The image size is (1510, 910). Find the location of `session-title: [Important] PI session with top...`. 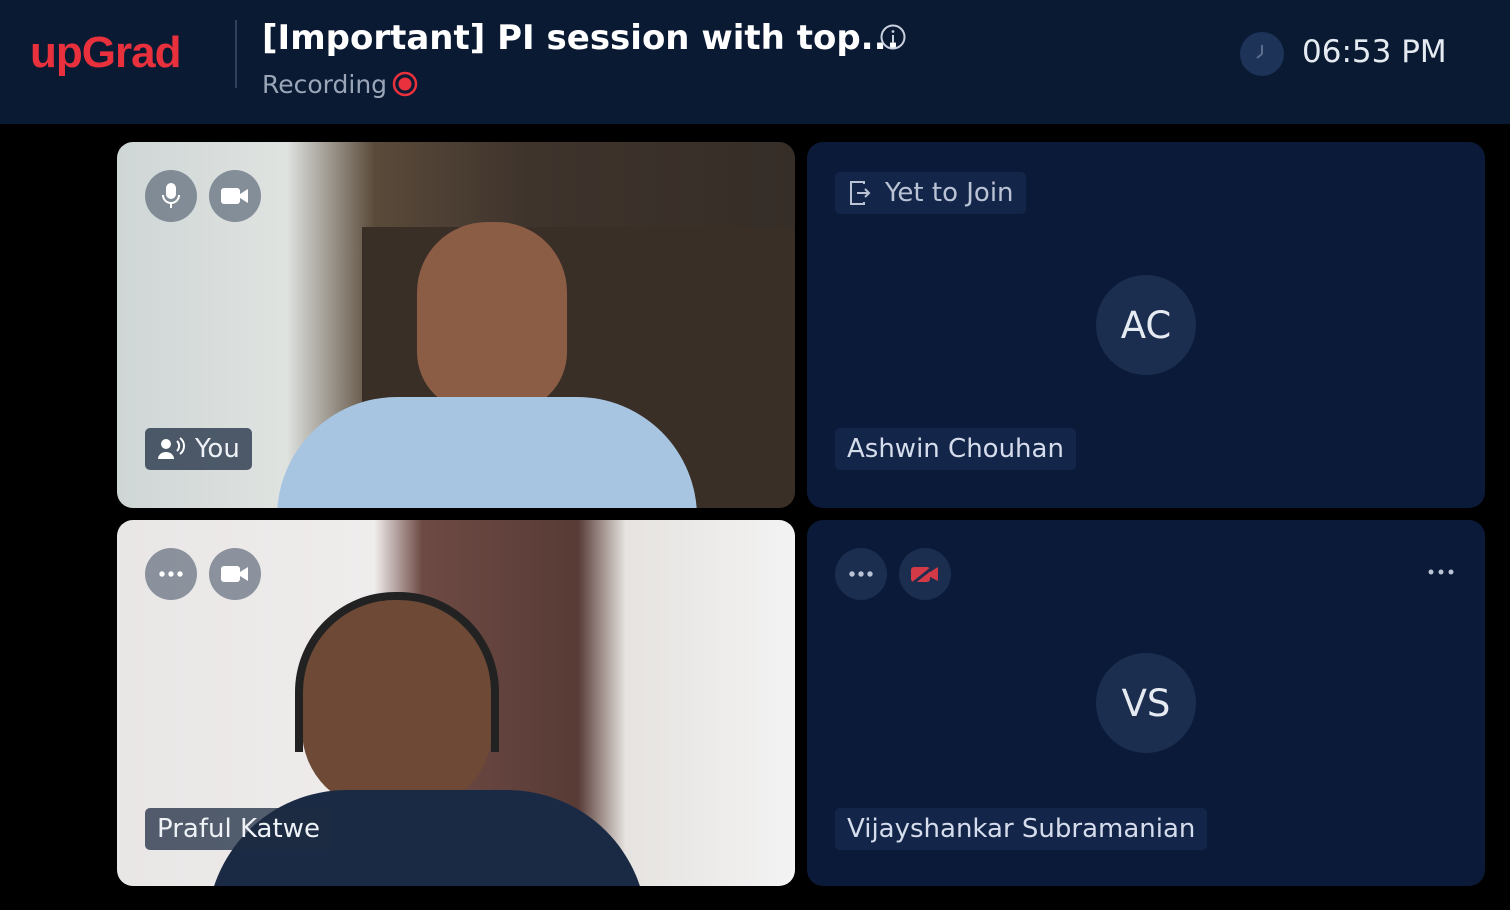

session-title: [Important] PI session with top... is located at coordinates (581, 38).